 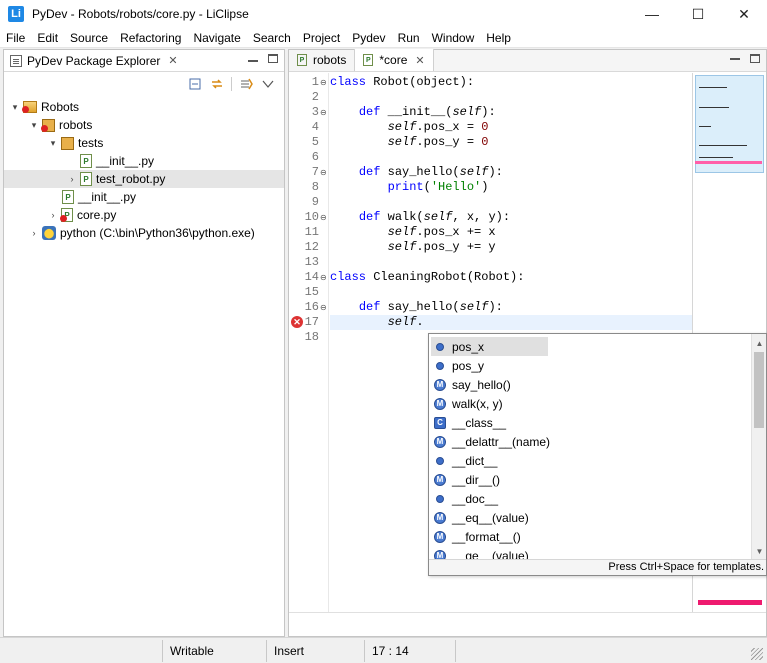 What do you see at coordinates (591, 498) in the screenshot?
I see `completion-item: __doc__` at bounding box center [591, 498].